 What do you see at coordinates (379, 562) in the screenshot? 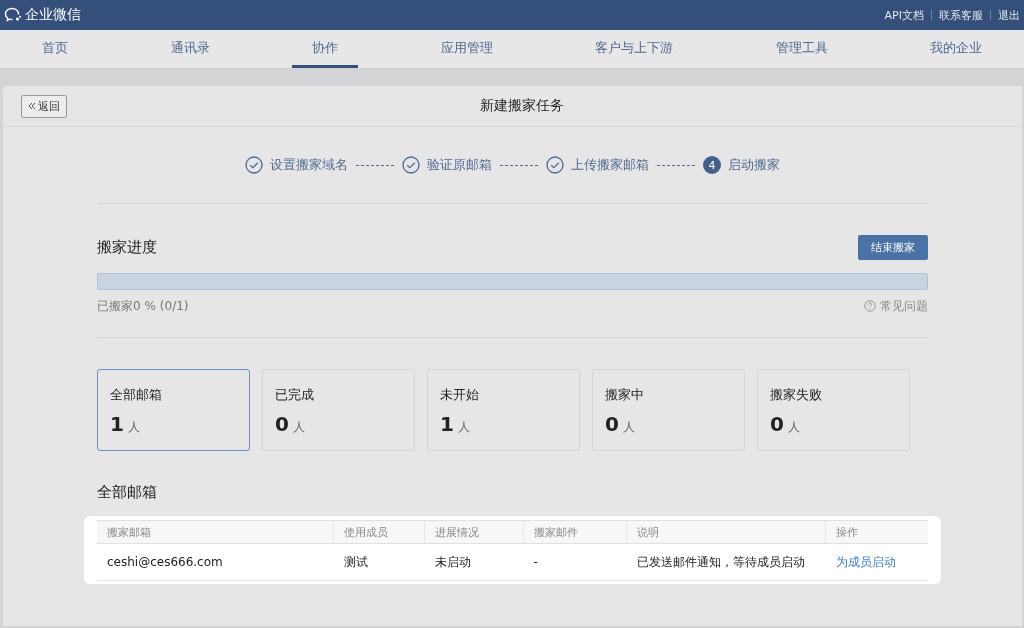
I see `table-cell: 测试` at bounding box center [379, 562].